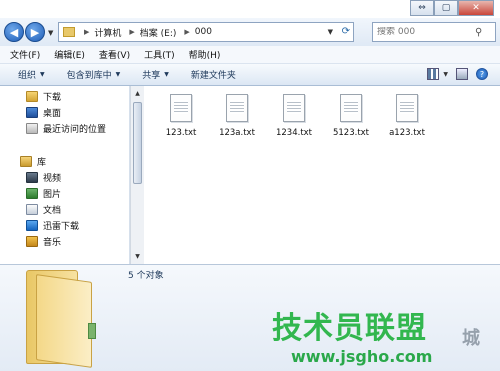 This screenshot has width=500, height=371. Describe the element at coordinates (250, 55) in the screenshot. I see `menu-bar: 文件(F) 编辑(E) 查看(V) 工具(T) 帮助(H)` at that location.